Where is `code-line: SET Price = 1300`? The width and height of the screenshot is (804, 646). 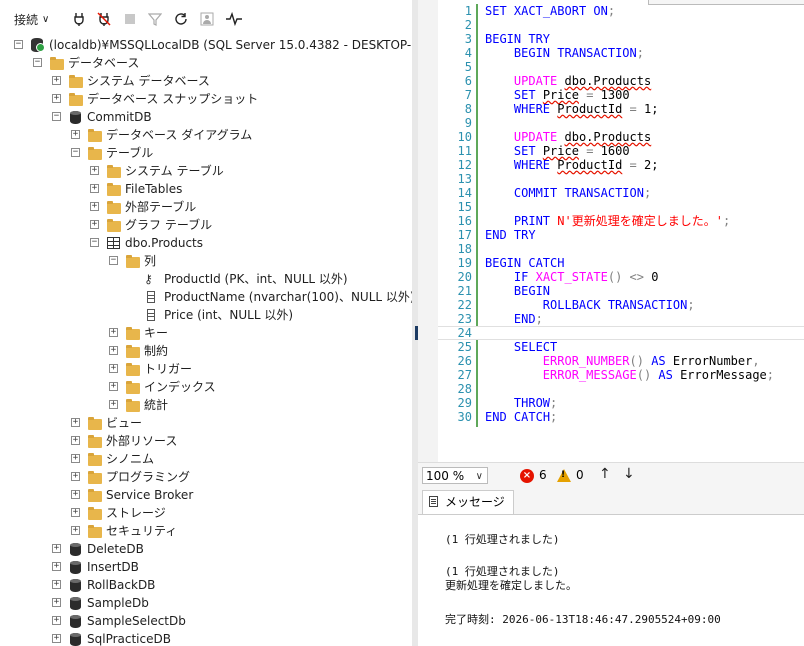
code-line: SET Price = 1300 is located at coordinates (621, 95).